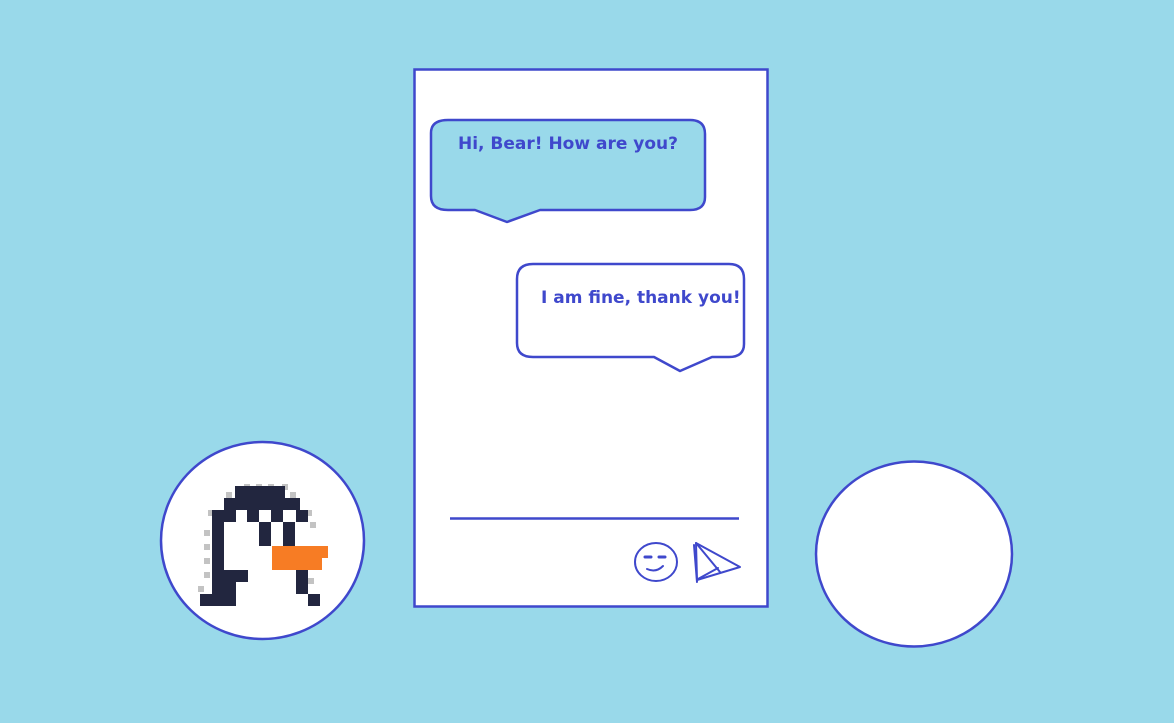 The width and height of the screenshot is (1174, 723). What do you see at coordinates (656, 562) in the screenshot?
I see `emoji-button` at bounding box center [656, 562].